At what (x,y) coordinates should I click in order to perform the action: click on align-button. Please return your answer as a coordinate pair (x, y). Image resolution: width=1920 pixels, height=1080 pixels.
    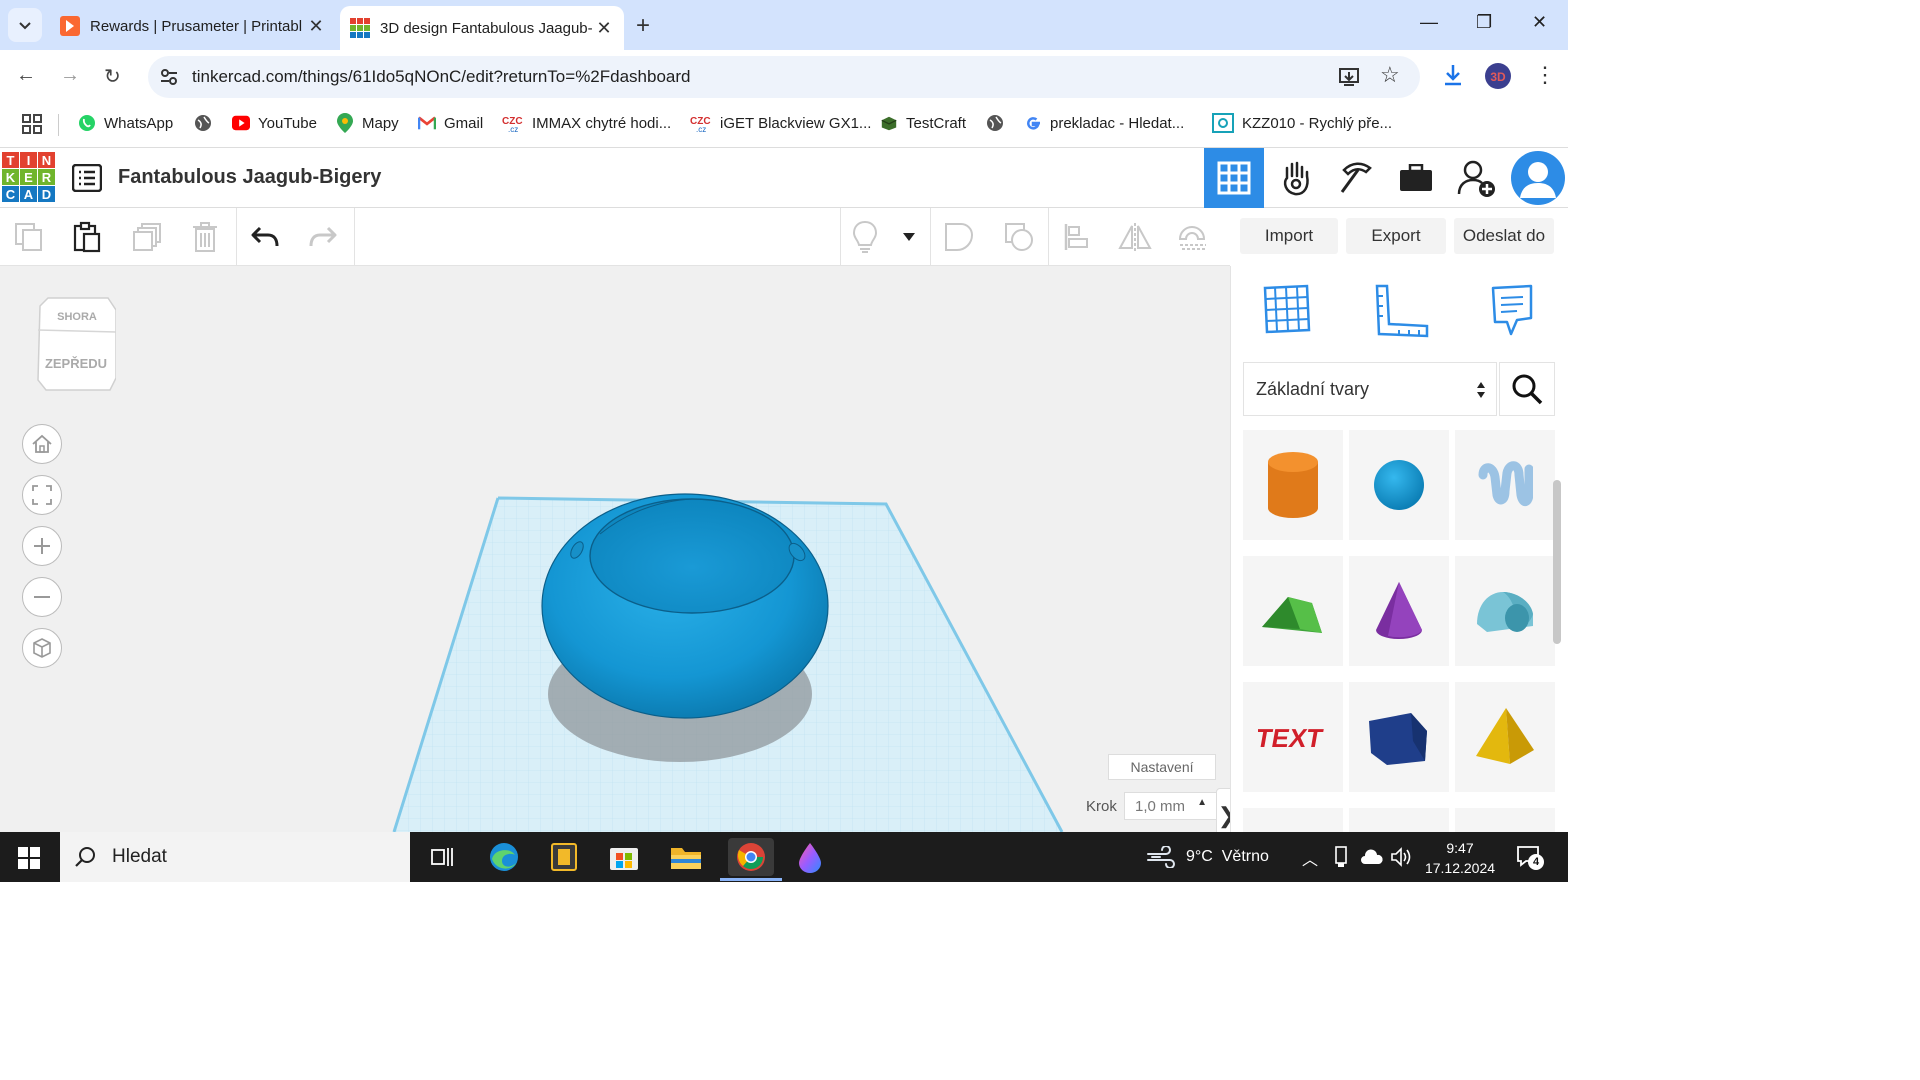
    Looking at the image, I should click on (1077, 237).